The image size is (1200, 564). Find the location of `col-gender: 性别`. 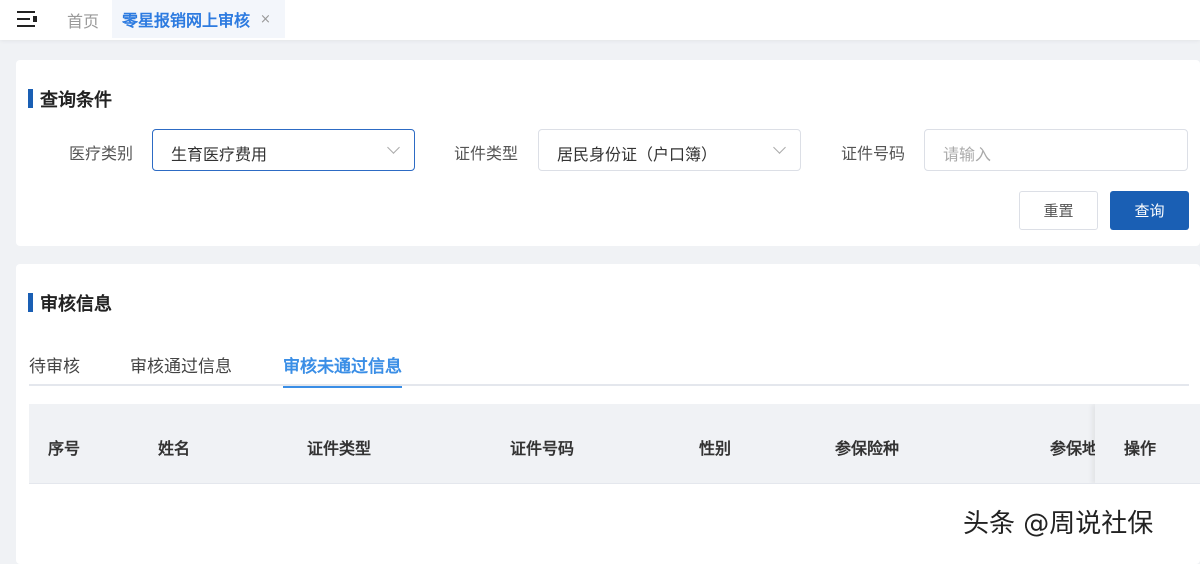

col-gender: 性别 is located at coordinates (715, 448).